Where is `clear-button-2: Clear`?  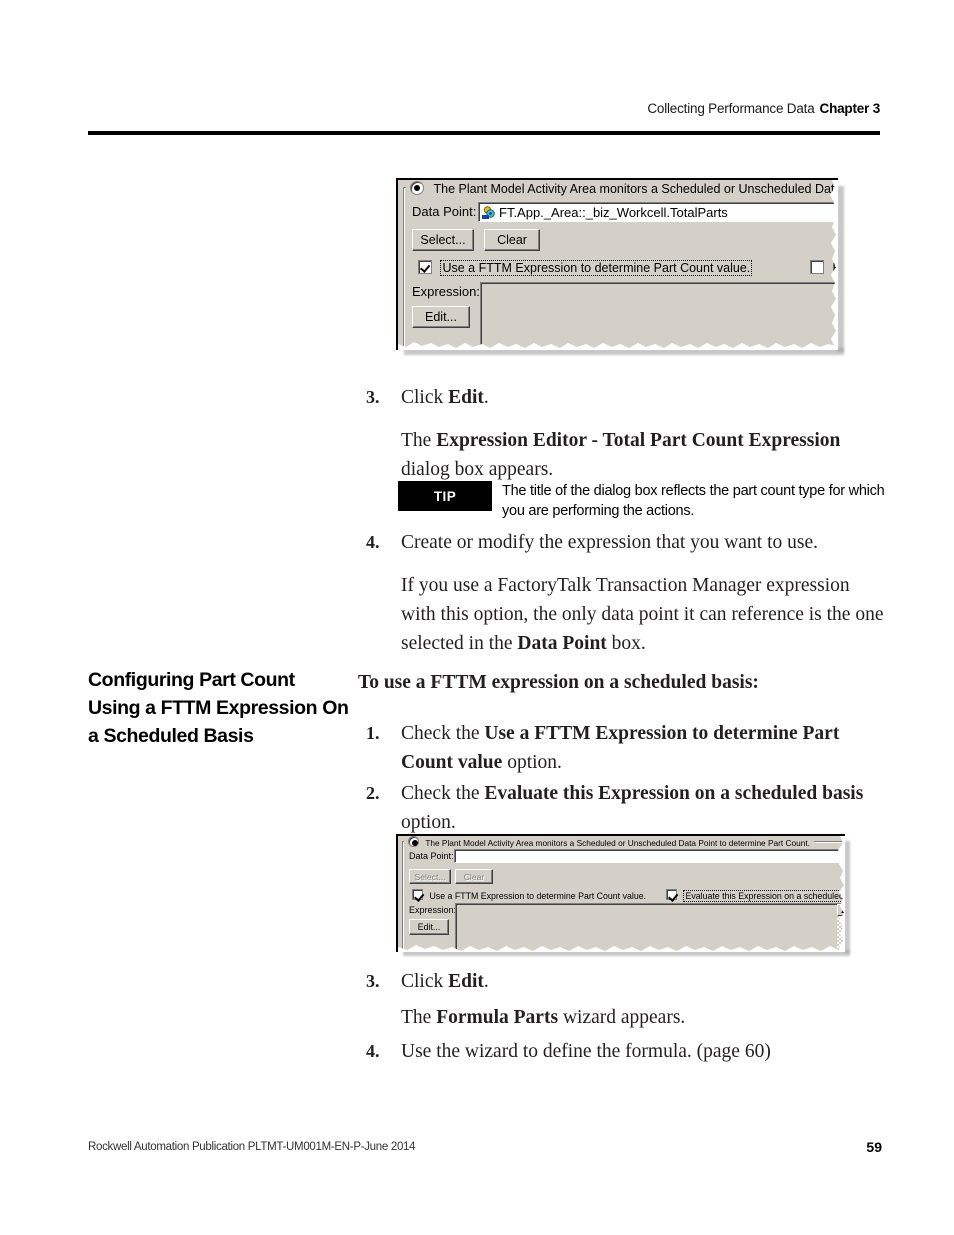
clear-button-2: Clear is located at coordinates (474, 876).